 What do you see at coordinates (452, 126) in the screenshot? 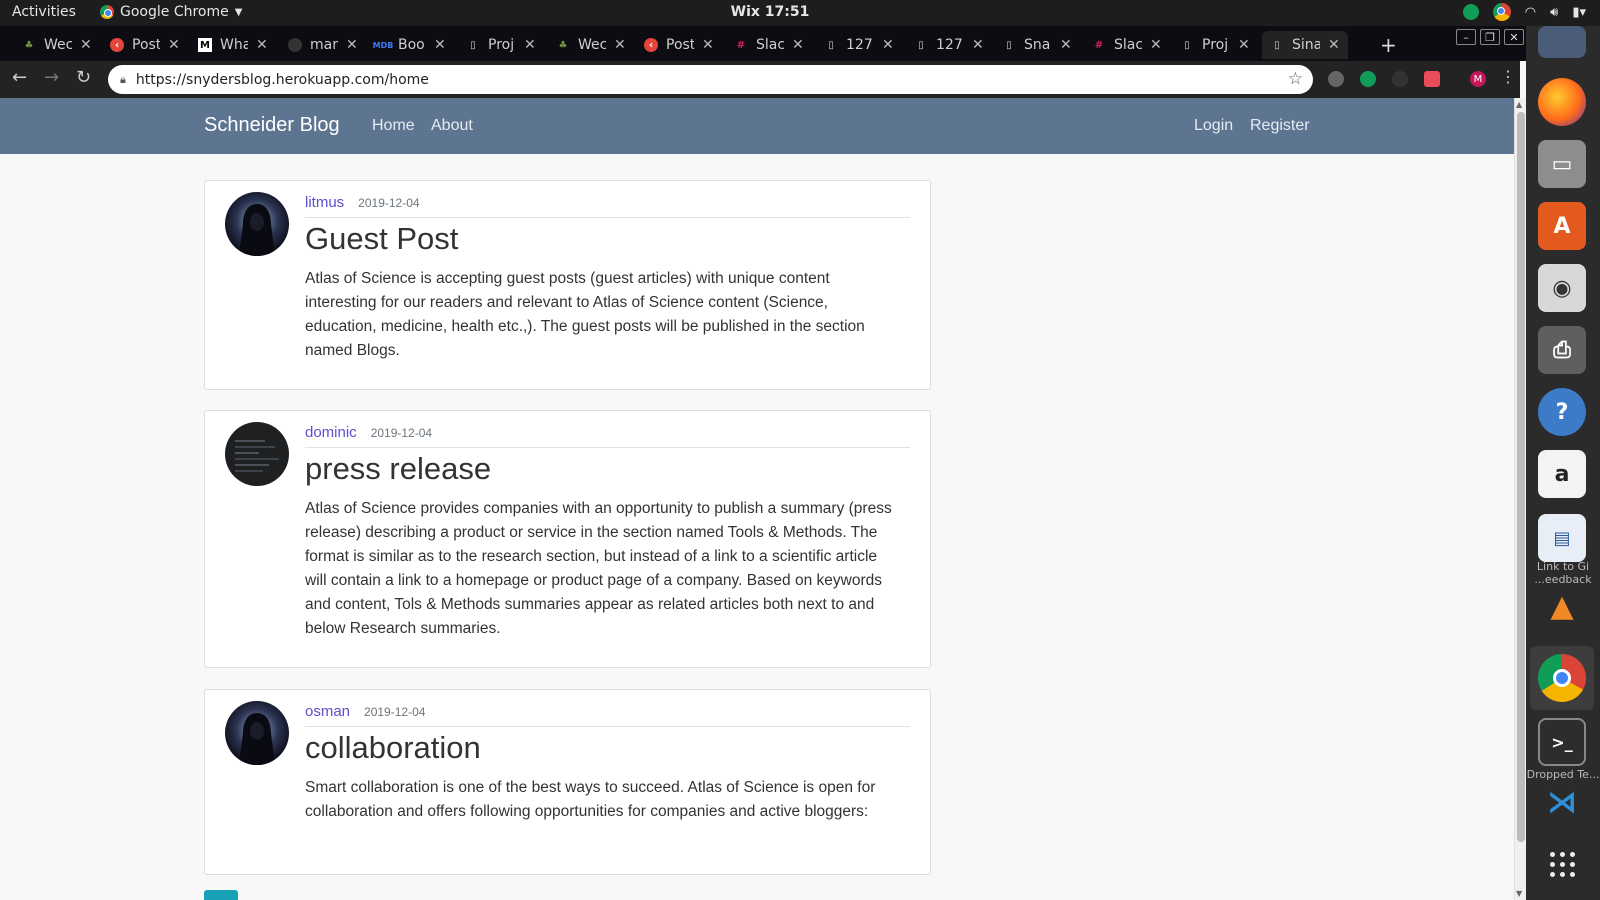
I see `nav-about: About` at bounding box center [452, 126].